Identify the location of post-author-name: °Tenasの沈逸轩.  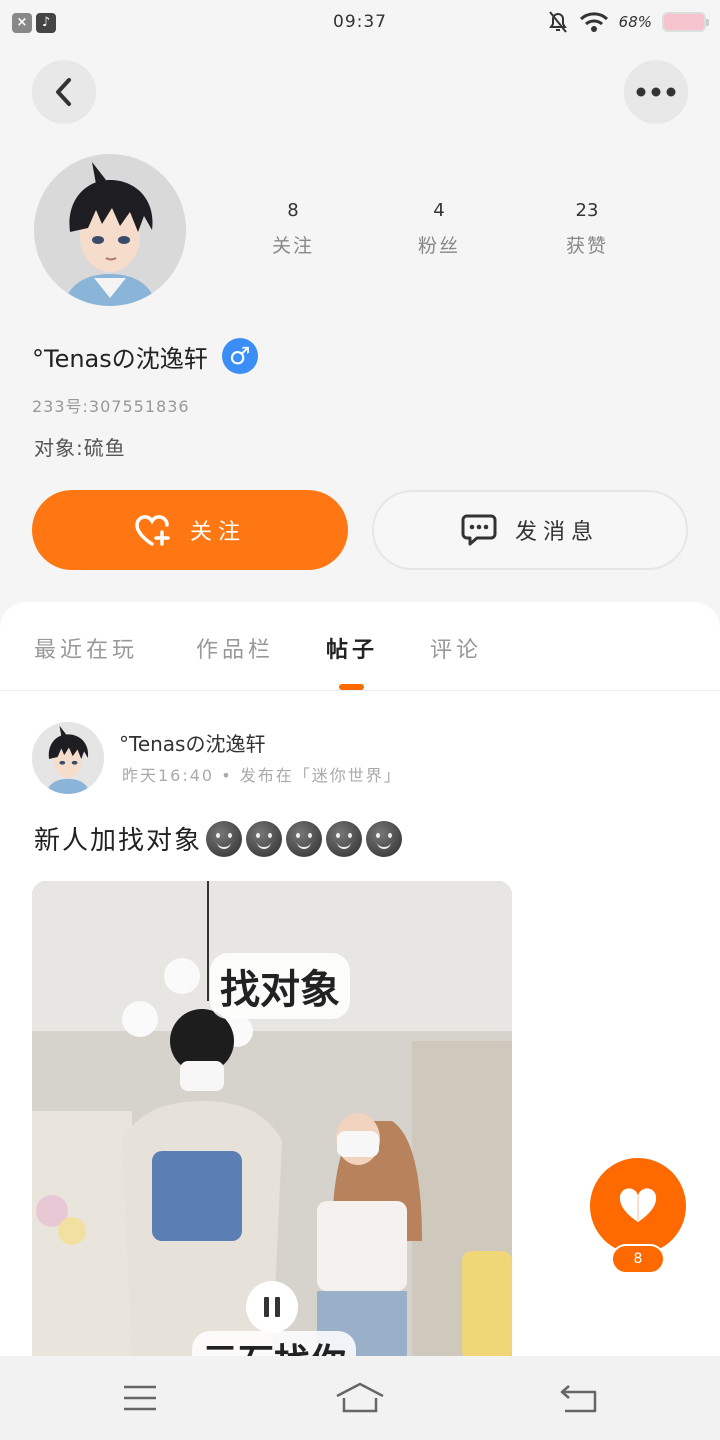
(192, 742).